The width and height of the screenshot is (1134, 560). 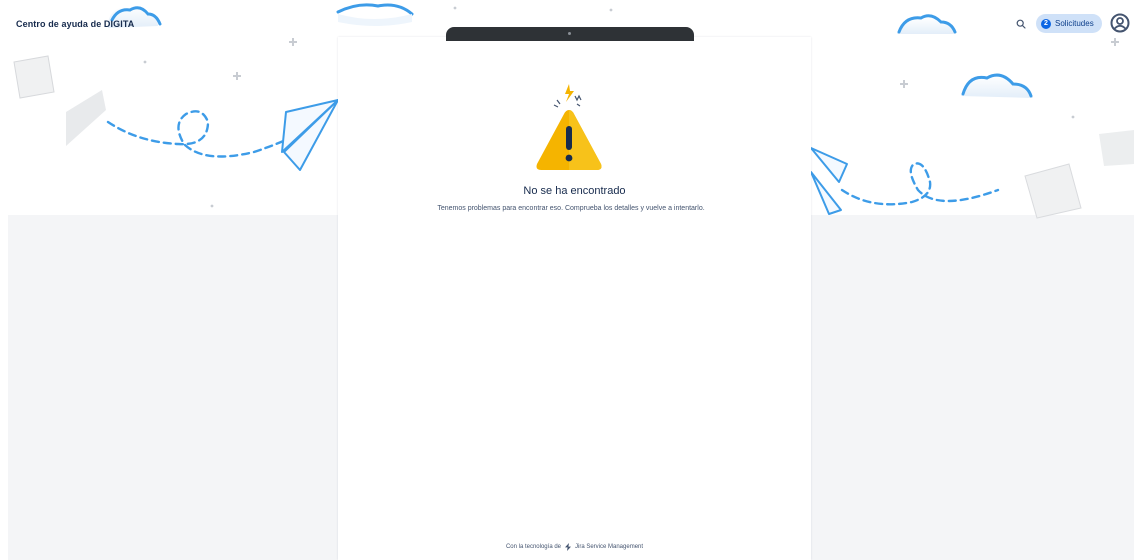 I want to click on user-avatar-icon, so click(x=1120, y=23).